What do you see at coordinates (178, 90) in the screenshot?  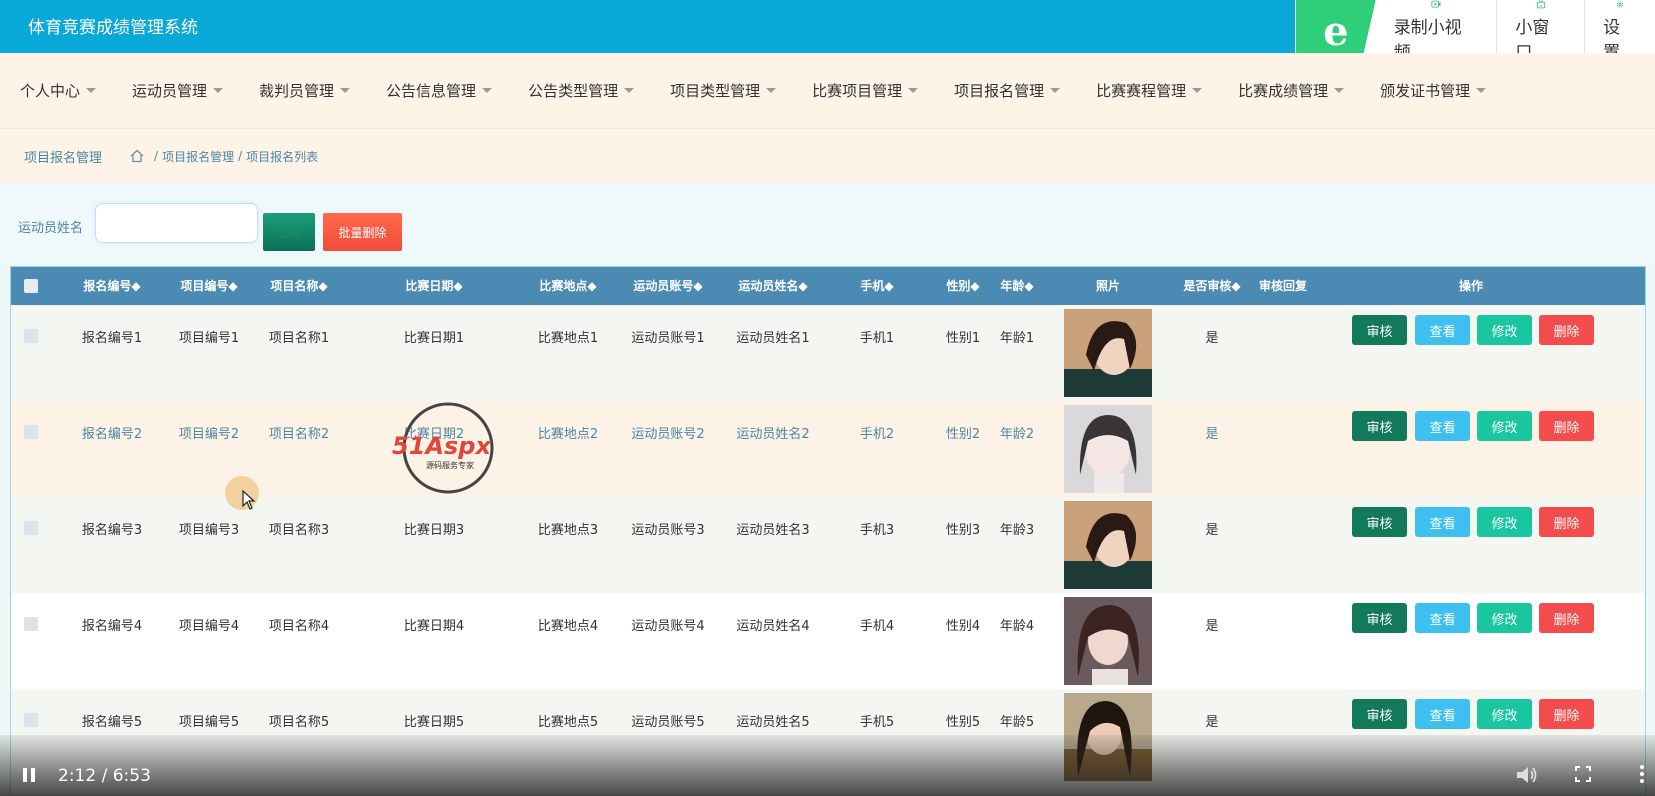 I see `nav-athlete-management: 运动员管理` at bounding box center [178, 90].